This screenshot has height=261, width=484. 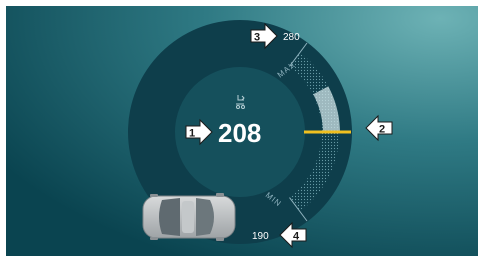 What do you see at coordinates (192, 134) in the screenshot?
I see `callout-number-1: 1` at bounding box center [192, 134].